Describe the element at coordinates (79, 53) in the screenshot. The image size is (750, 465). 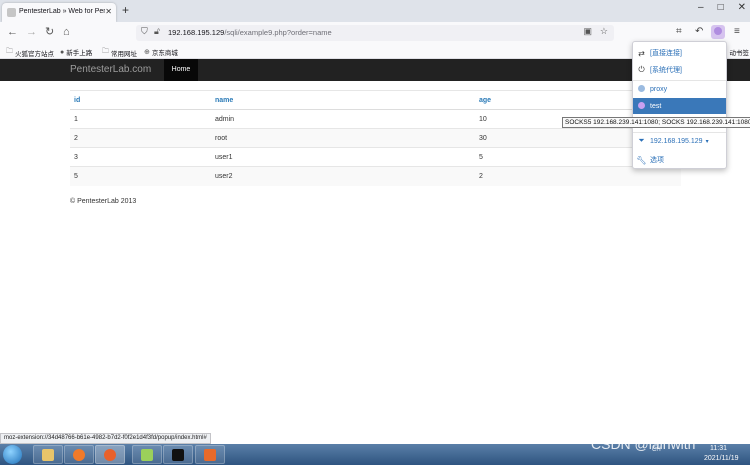
I see `bookmark-label: 新手上路` at that location.